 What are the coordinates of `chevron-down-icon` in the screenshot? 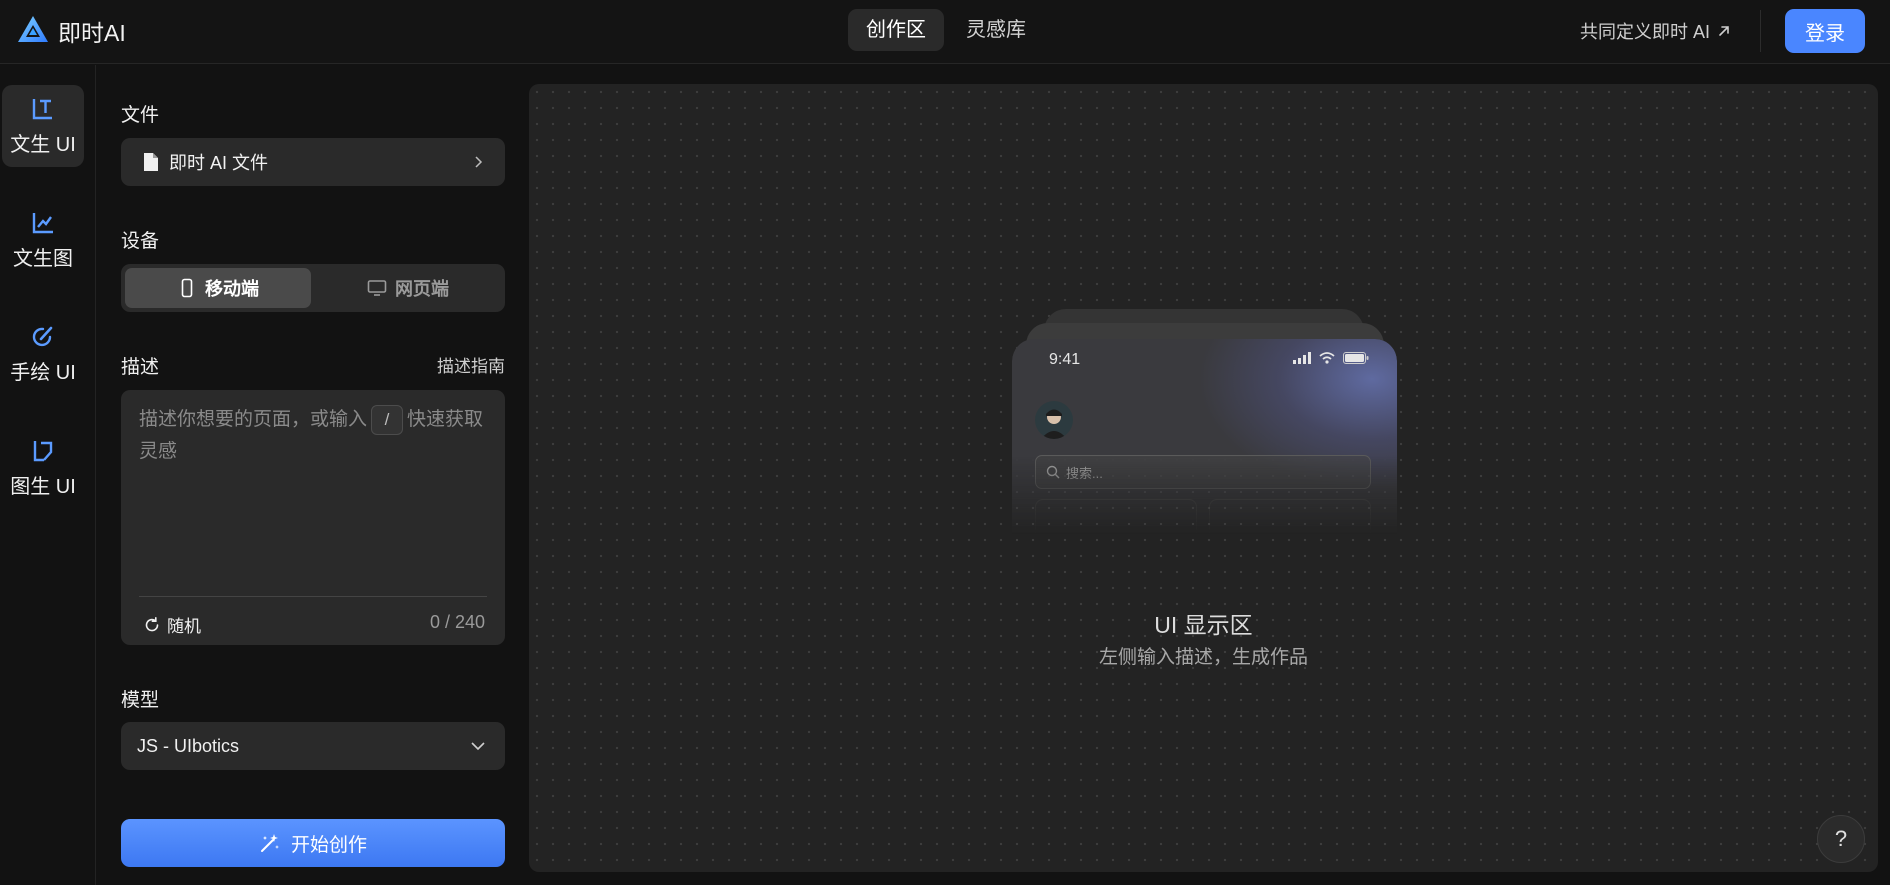 It's located at (478, 746).